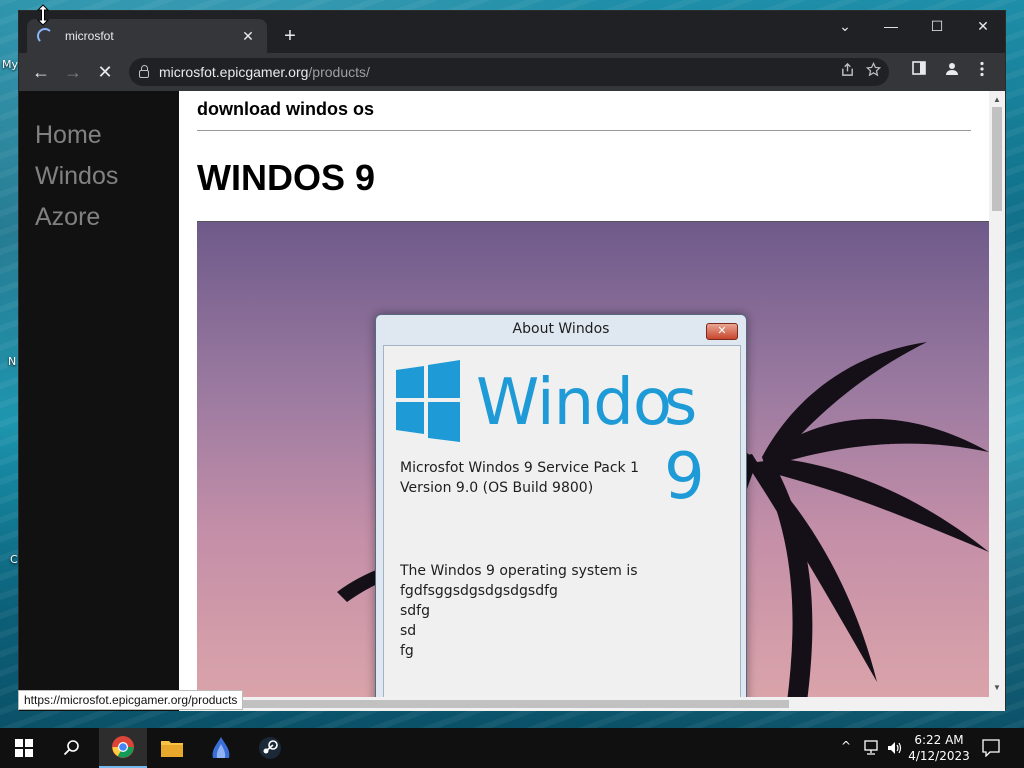 This screenshot has height=768, width=1024. What do you see at coordinates (845, 26) in the screenshot?
I see `tab-search-button: ⌄` at bounding box center [845, 26].